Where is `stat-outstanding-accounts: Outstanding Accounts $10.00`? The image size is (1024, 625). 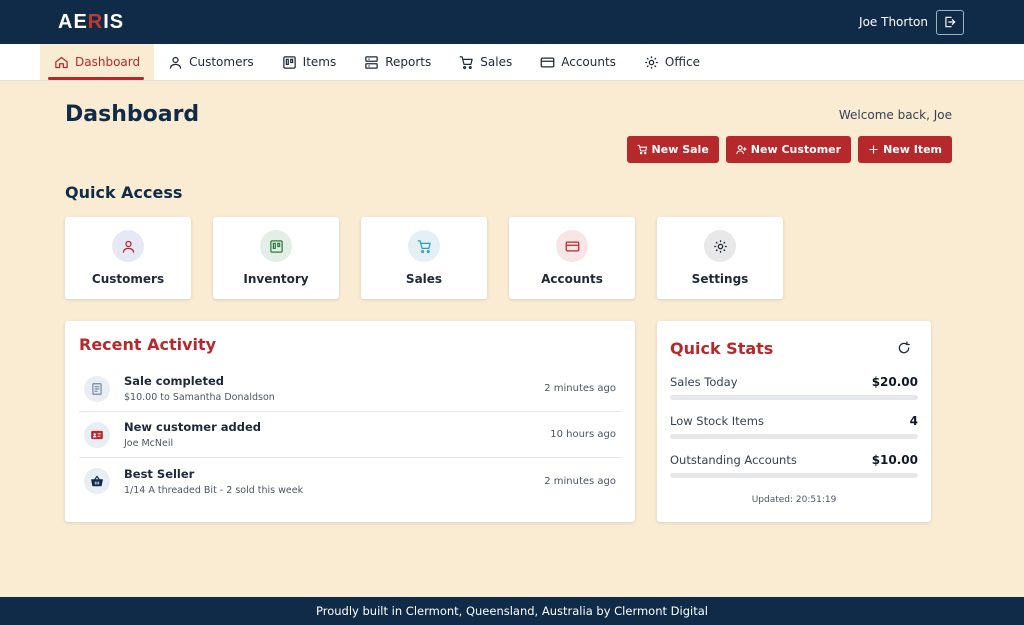 stat-outstanding-accounts: Outstanding Accounts $10.00 is located at coordinates (794, 465).